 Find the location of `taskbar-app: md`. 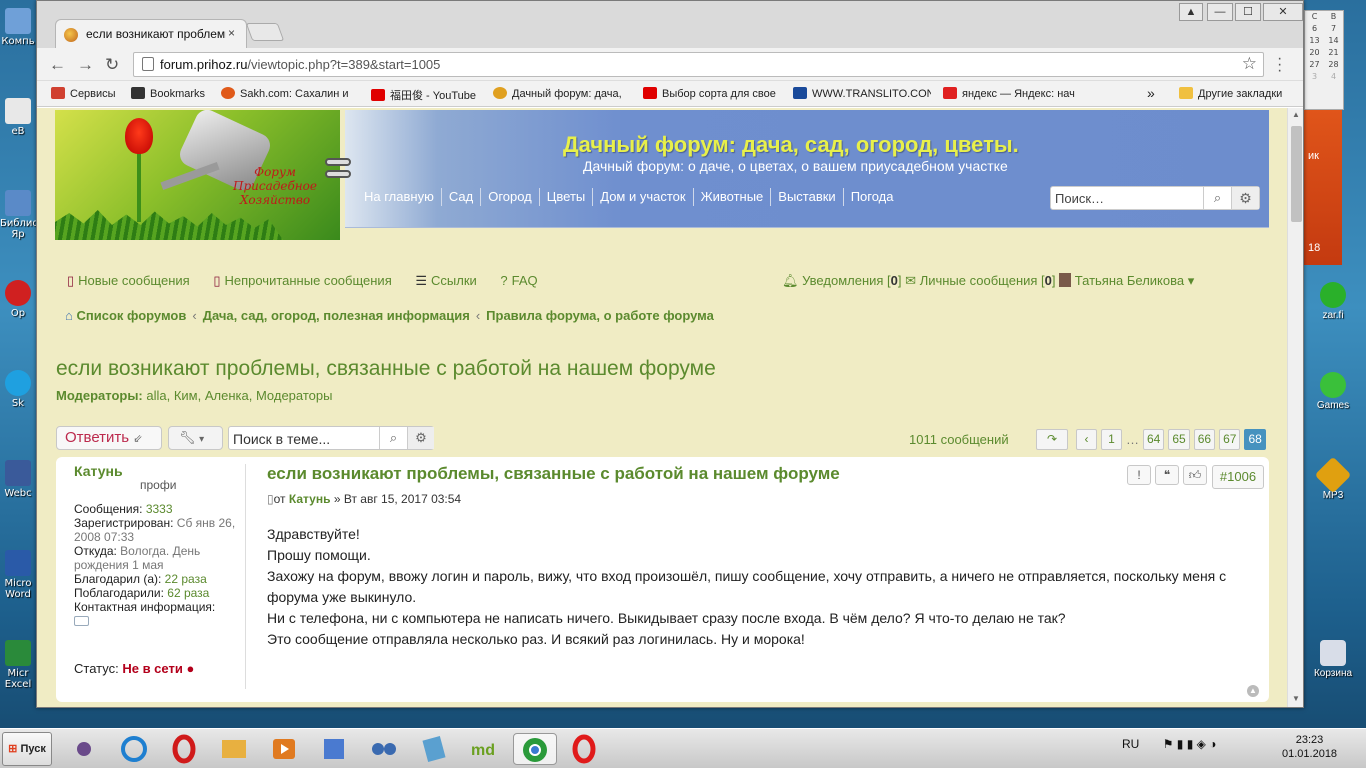

taskbar-app: md is located at coordinates (484, 749).